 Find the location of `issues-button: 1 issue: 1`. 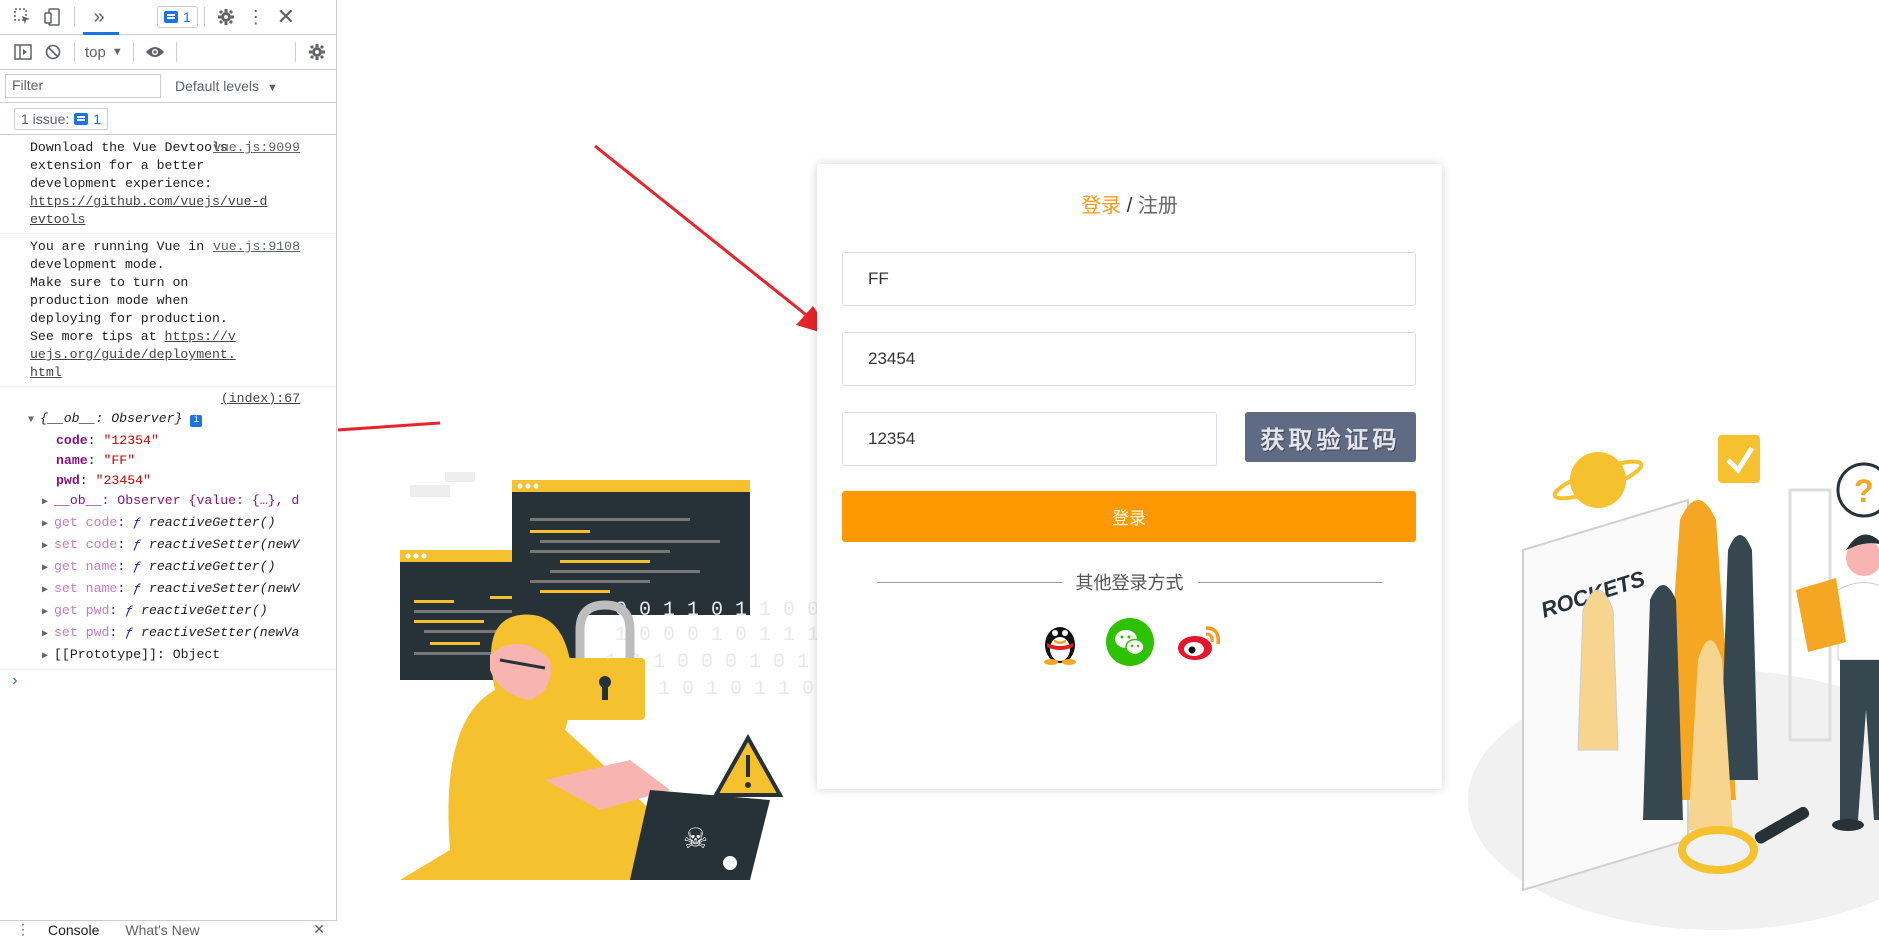

issues-button: 1 issue: 1 is located at coordinates (61, 118).